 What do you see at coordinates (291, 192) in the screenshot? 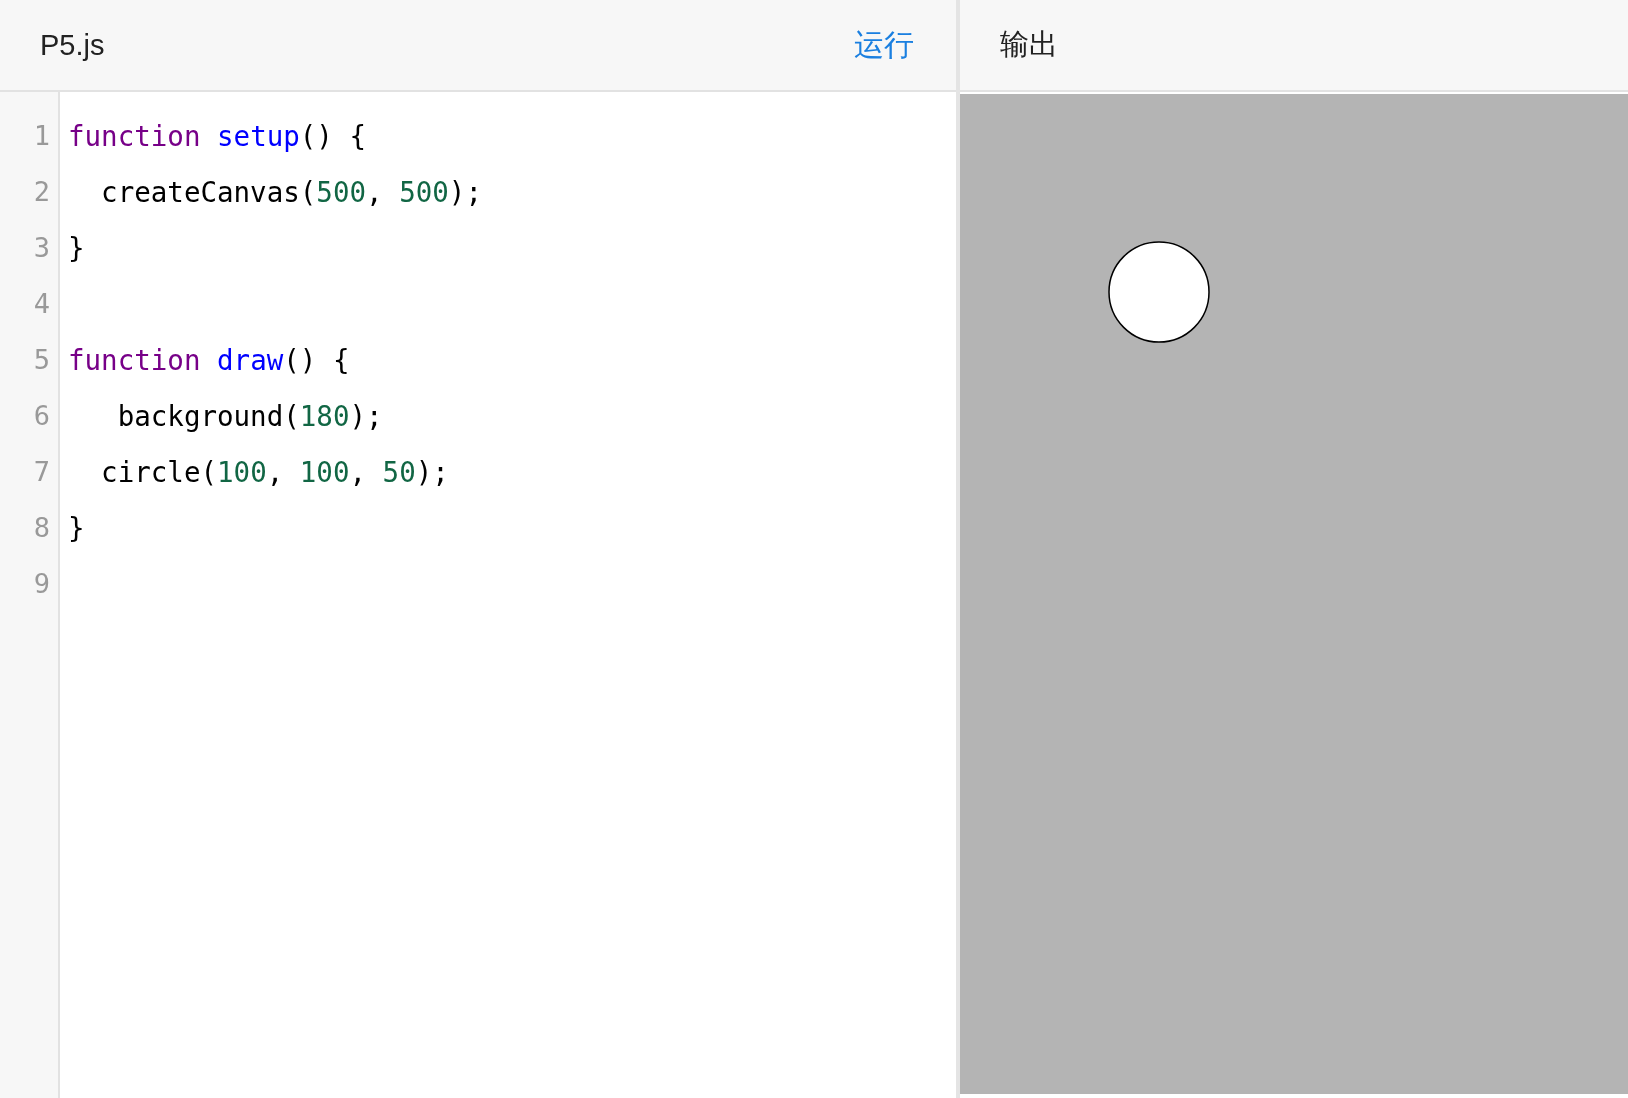
I see `code-line: createCanvas(500, 500);` at bounding box center [291, 192].